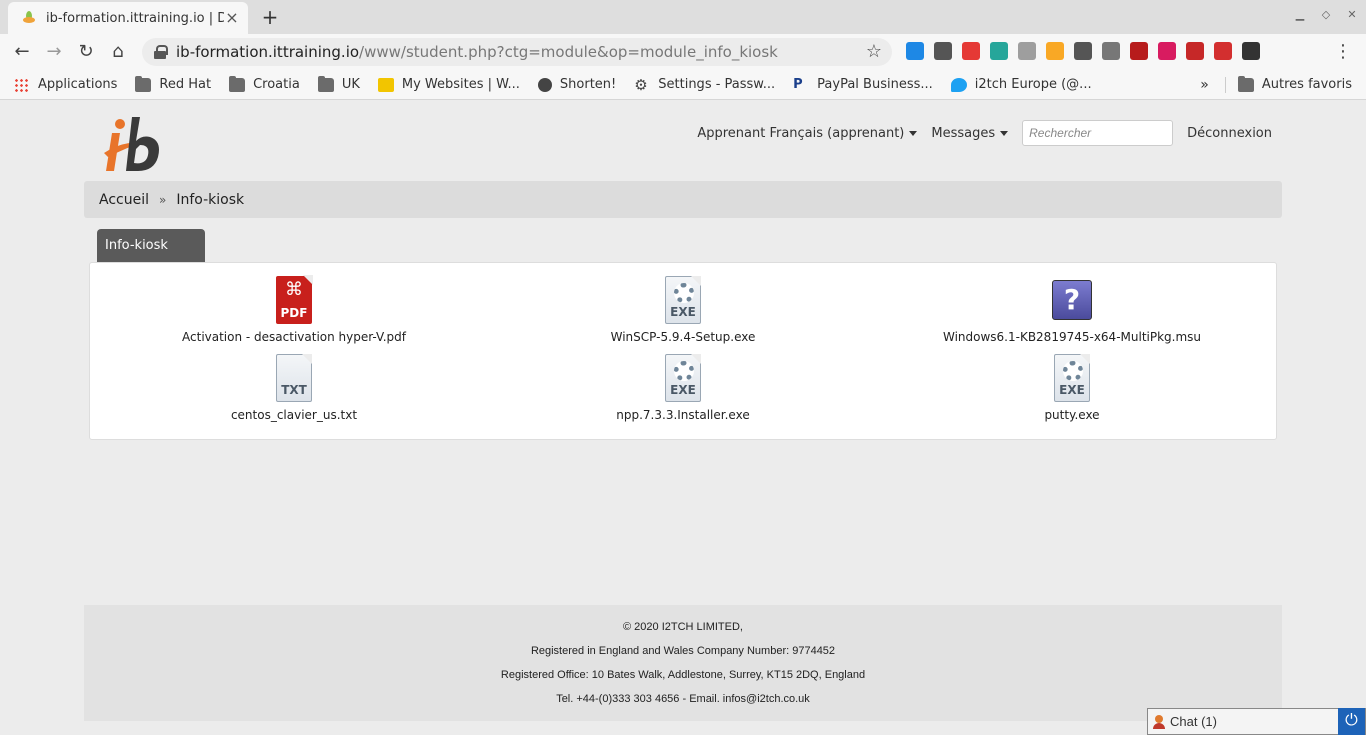  I want to click on chat-label: Chat (1), so click(1193, 721).